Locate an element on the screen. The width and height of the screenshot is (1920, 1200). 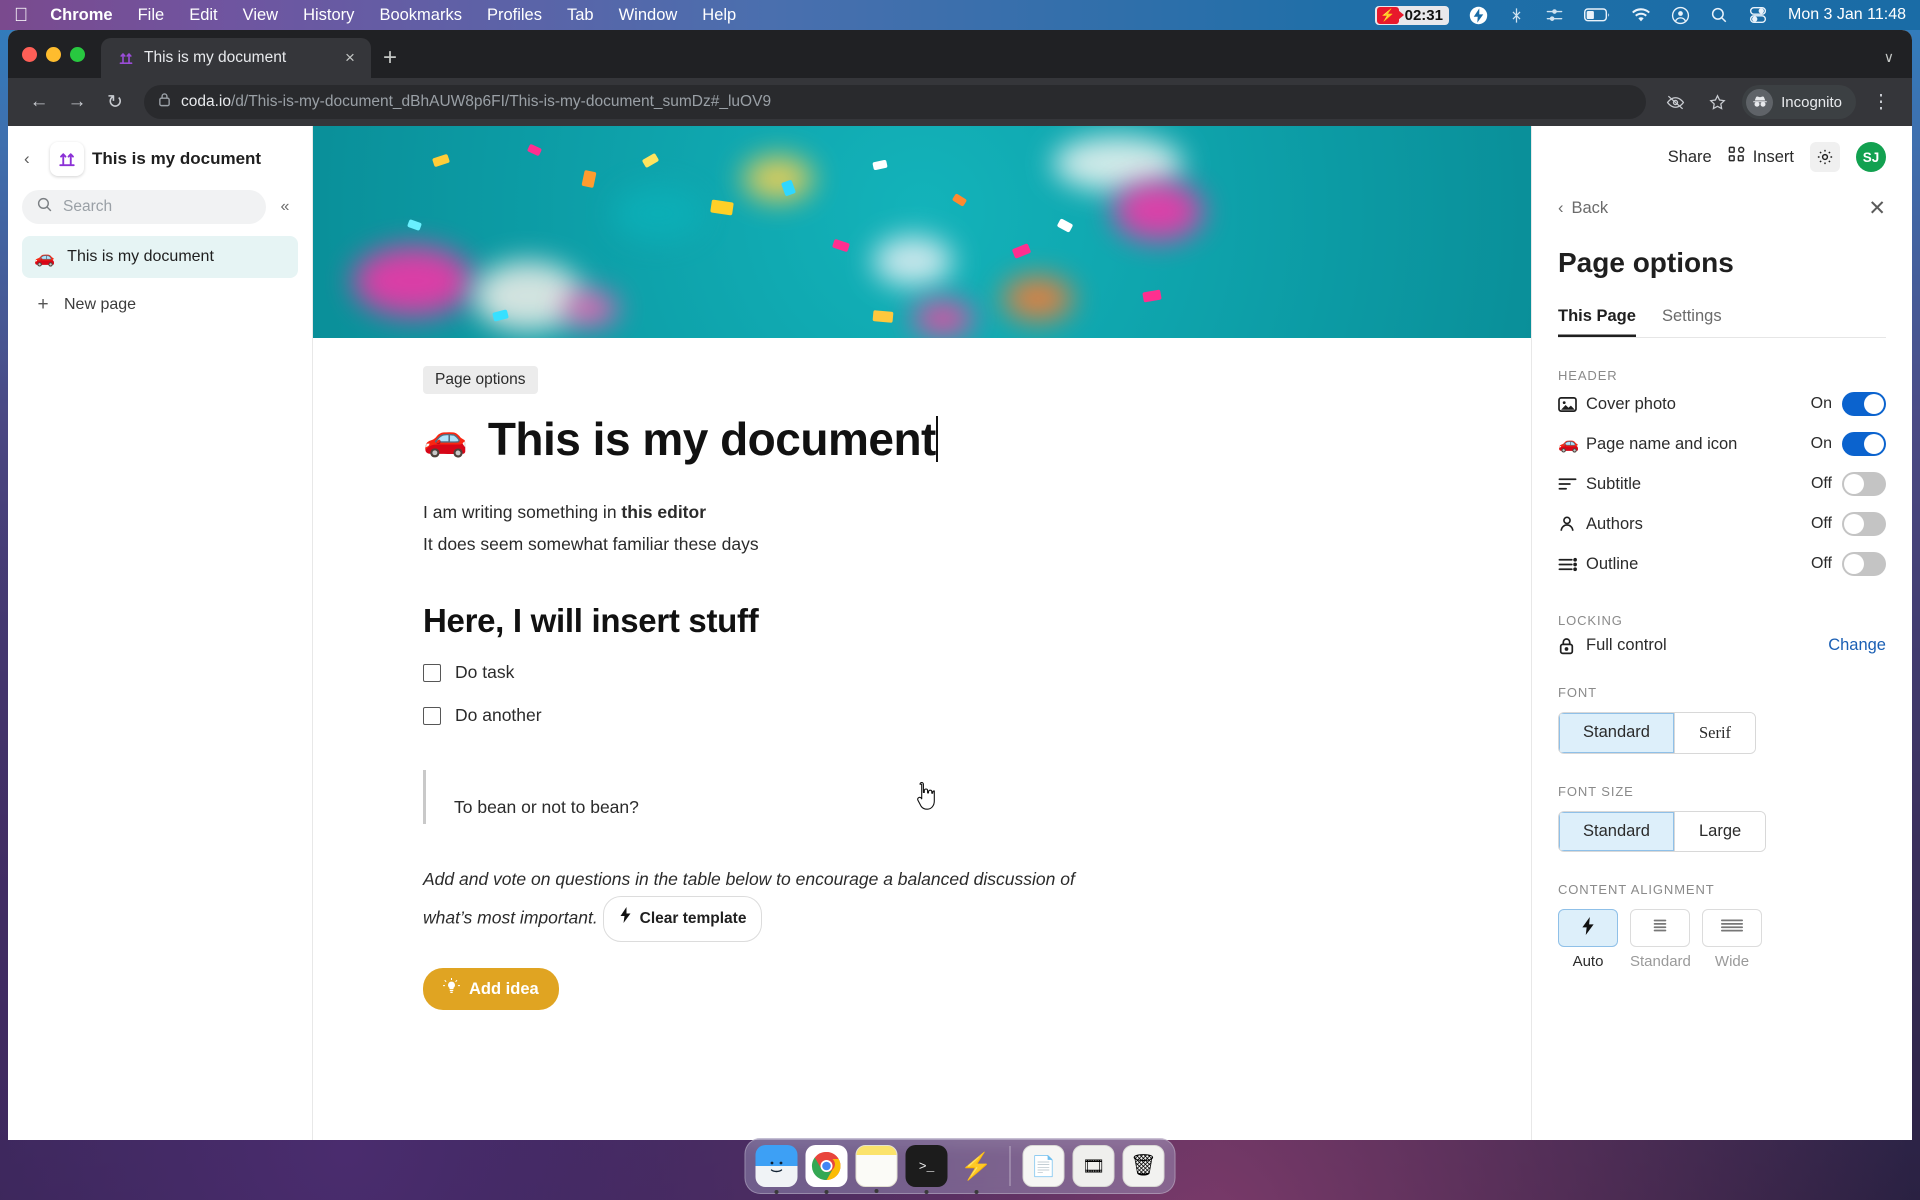
toggle-outline is located at coordinates (1864, 564).